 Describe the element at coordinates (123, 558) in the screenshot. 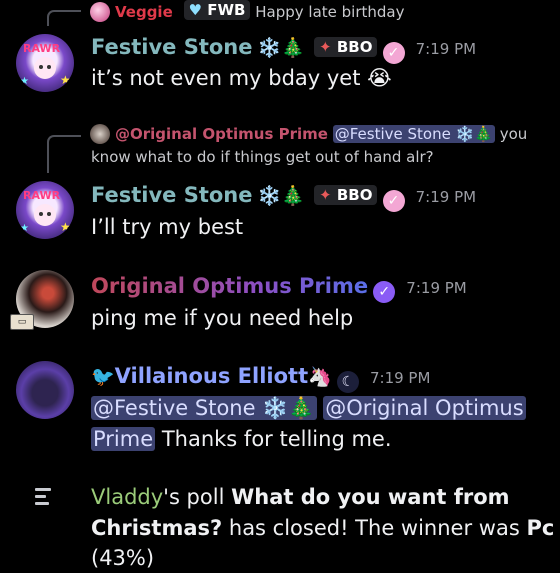

I see `poll-percent: (43%)` at that location.